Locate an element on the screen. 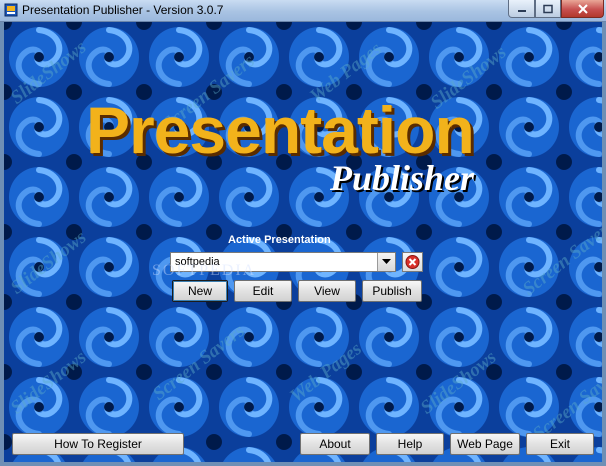 This screenshot has height=466, width=606. publish-label: Publish is located at coordinates (392, 291).